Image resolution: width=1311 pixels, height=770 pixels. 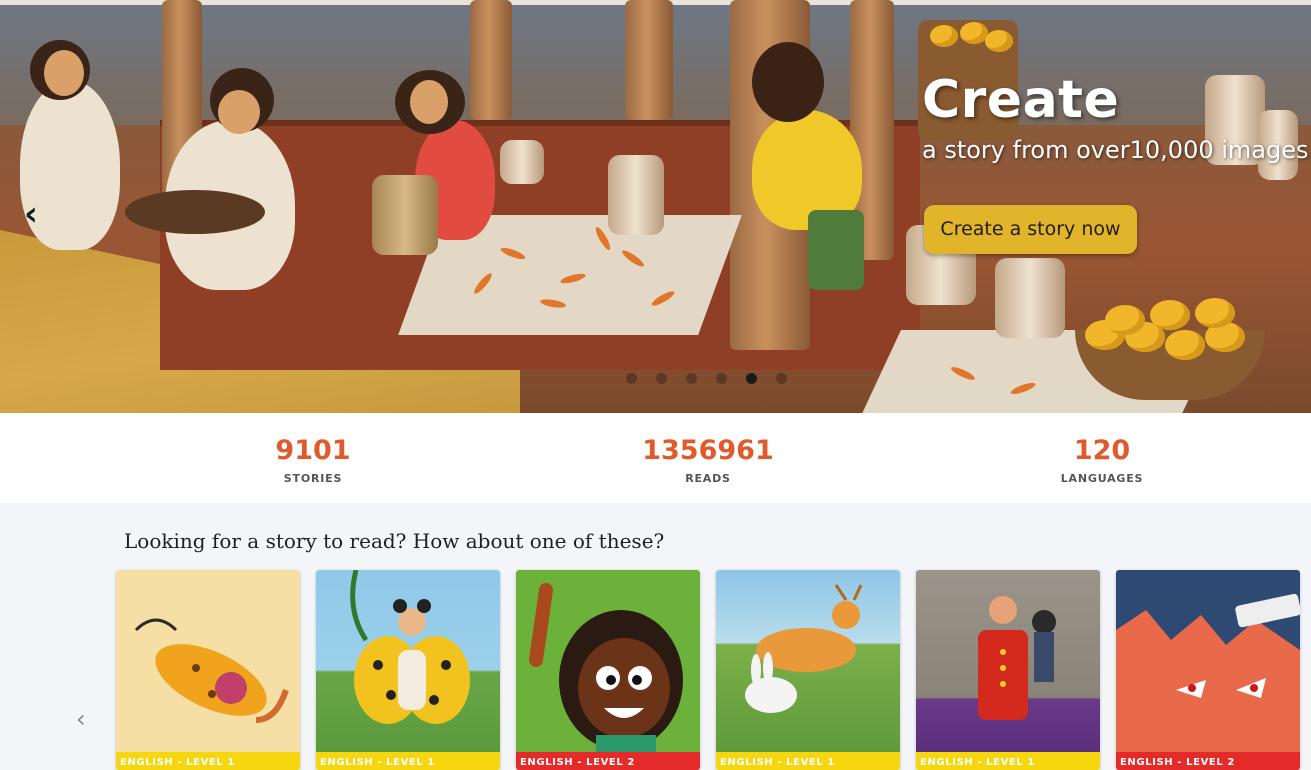 What do you see at coordinates (313, 478) in the screenshot?
I see `stat-label: STORIES` at bounding box center [313, 478].